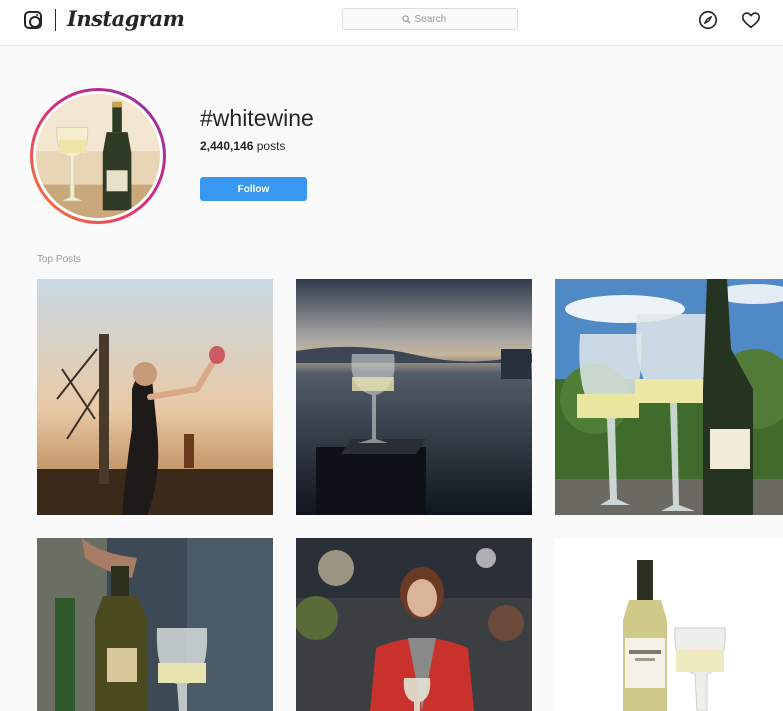  What do you see at coordinates (436, 19) in the screenshot?
I see `search-input` at bounding box center [436, 19].